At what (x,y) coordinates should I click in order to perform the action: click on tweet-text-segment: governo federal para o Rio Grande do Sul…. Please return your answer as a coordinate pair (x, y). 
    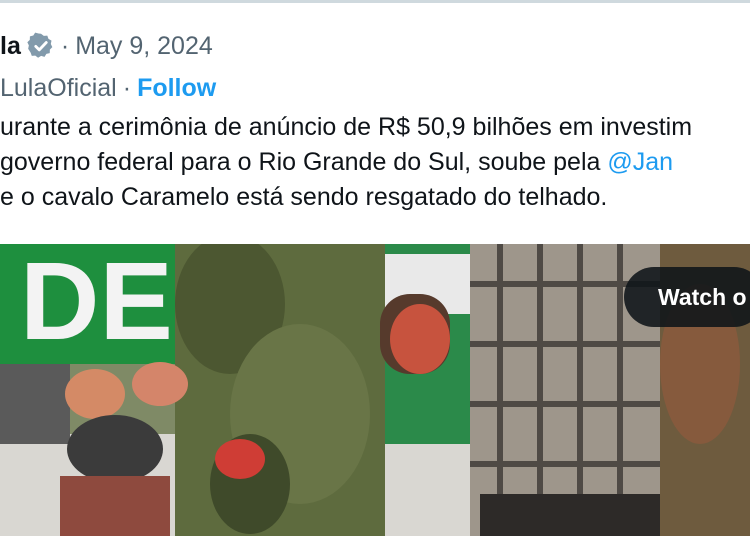
    Looking at the image, I should click on (304, 162).